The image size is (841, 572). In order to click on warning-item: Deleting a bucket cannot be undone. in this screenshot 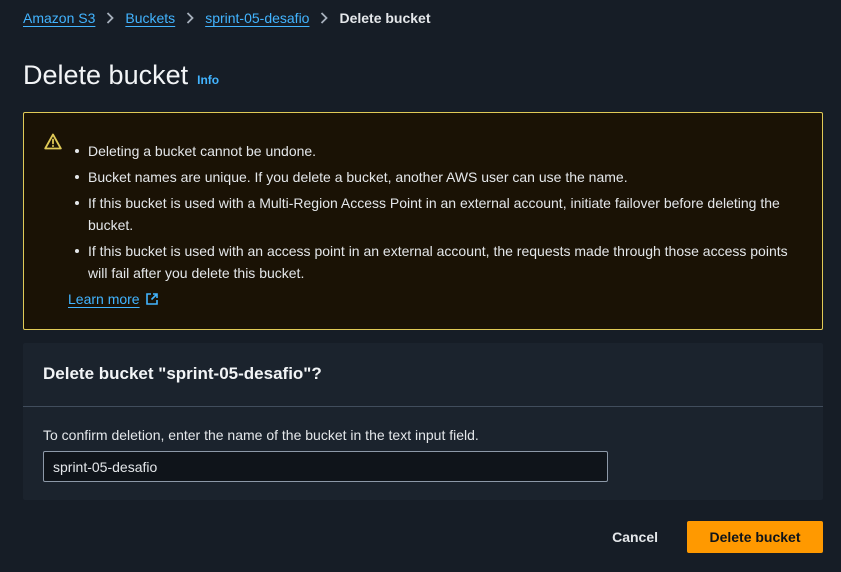, I will do `click(431, 151)`.